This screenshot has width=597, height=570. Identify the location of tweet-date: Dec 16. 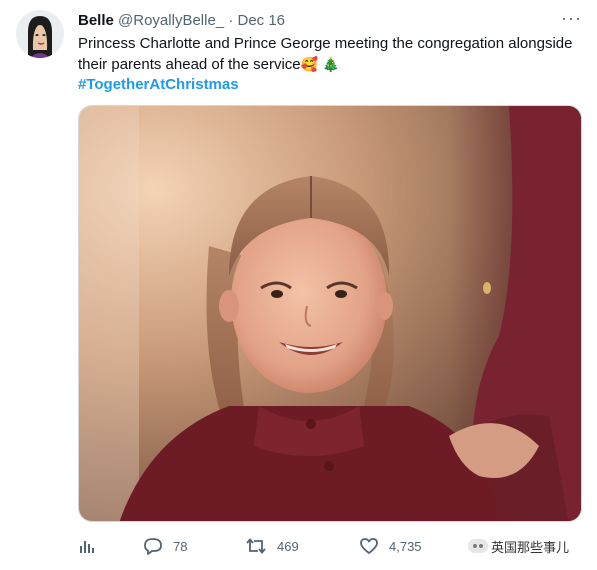
(261, 20).